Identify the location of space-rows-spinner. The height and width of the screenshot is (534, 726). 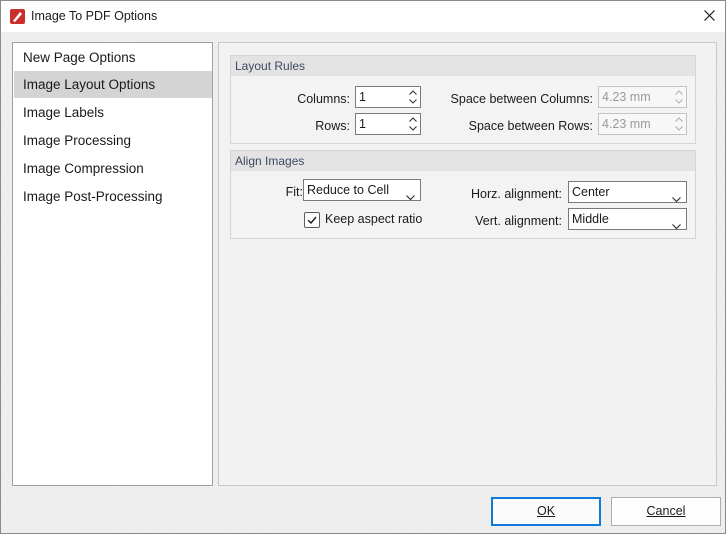
(642, 124).